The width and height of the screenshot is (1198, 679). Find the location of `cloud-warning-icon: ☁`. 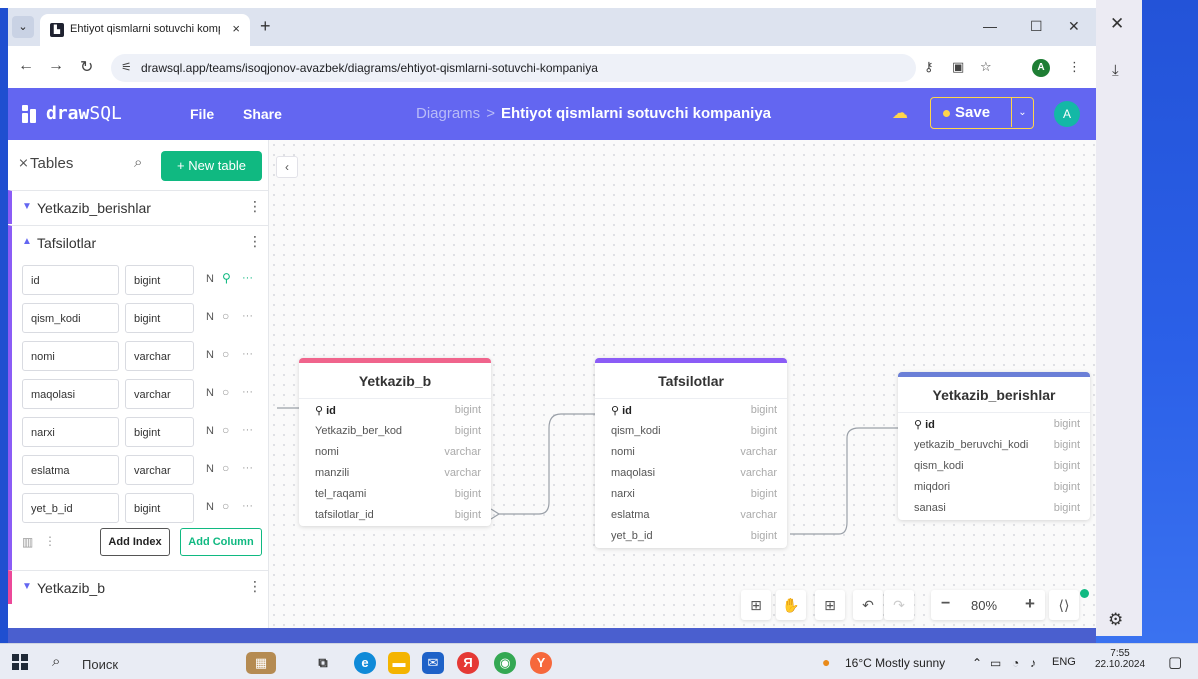

cloud-warning-icon: ☁ is located at coordinates (900, 113).